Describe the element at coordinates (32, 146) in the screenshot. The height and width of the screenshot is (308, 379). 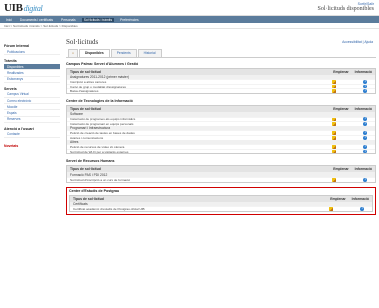
I see `novetats-label: Novetats` at that location.